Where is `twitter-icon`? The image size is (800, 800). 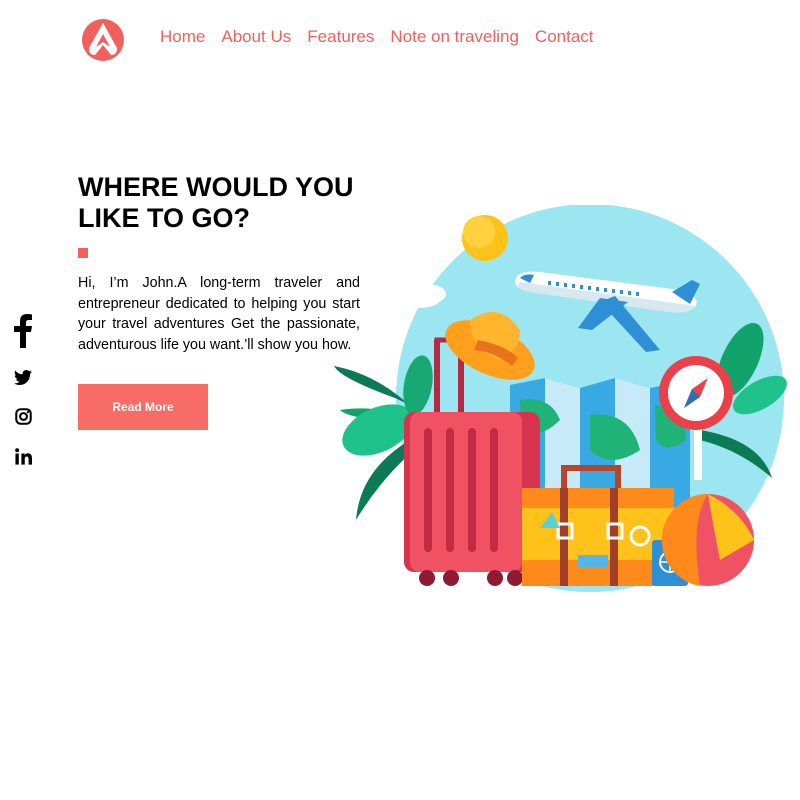 twitter-icon is located at coordinates (23, 377).